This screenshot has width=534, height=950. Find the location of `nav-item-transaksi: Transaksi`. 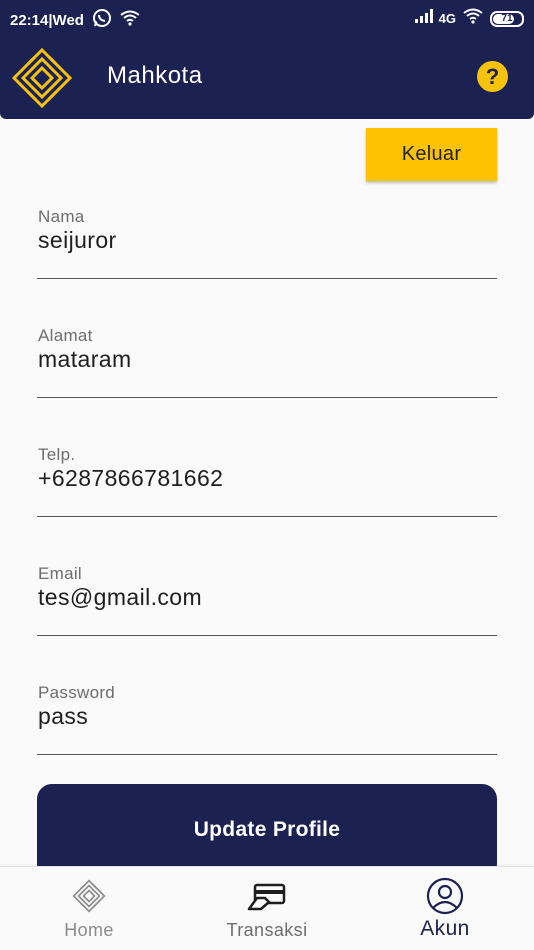

nav-item-transaksi: Transaksi is located at coordinates (267, 908).